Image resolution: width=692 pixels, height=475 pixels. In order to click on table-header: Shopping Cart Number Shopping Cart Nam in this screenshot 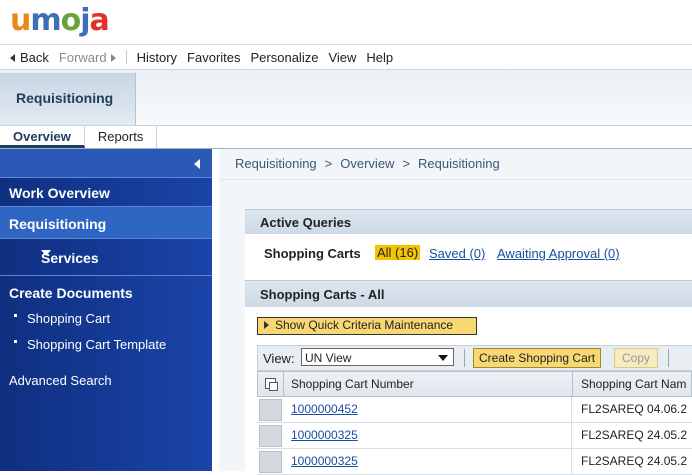, I will do `click(474, 384)`.